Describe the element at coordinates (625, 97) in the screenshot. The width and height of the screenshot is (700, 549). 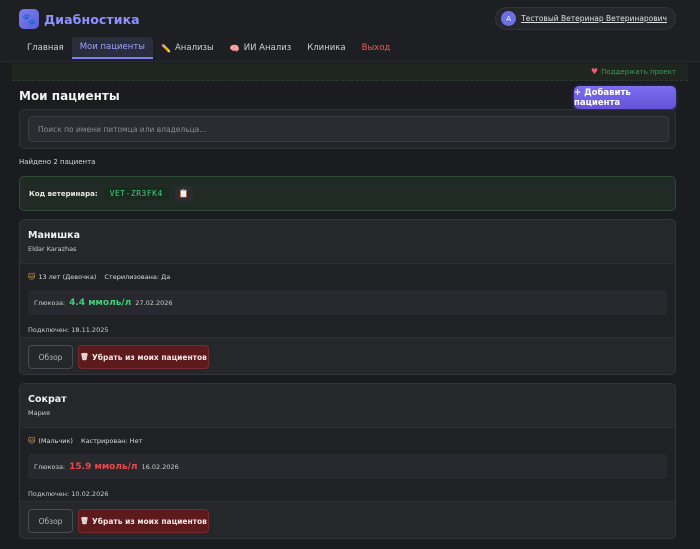
I see `add-patient-button: + Добавить пациента` at that location.